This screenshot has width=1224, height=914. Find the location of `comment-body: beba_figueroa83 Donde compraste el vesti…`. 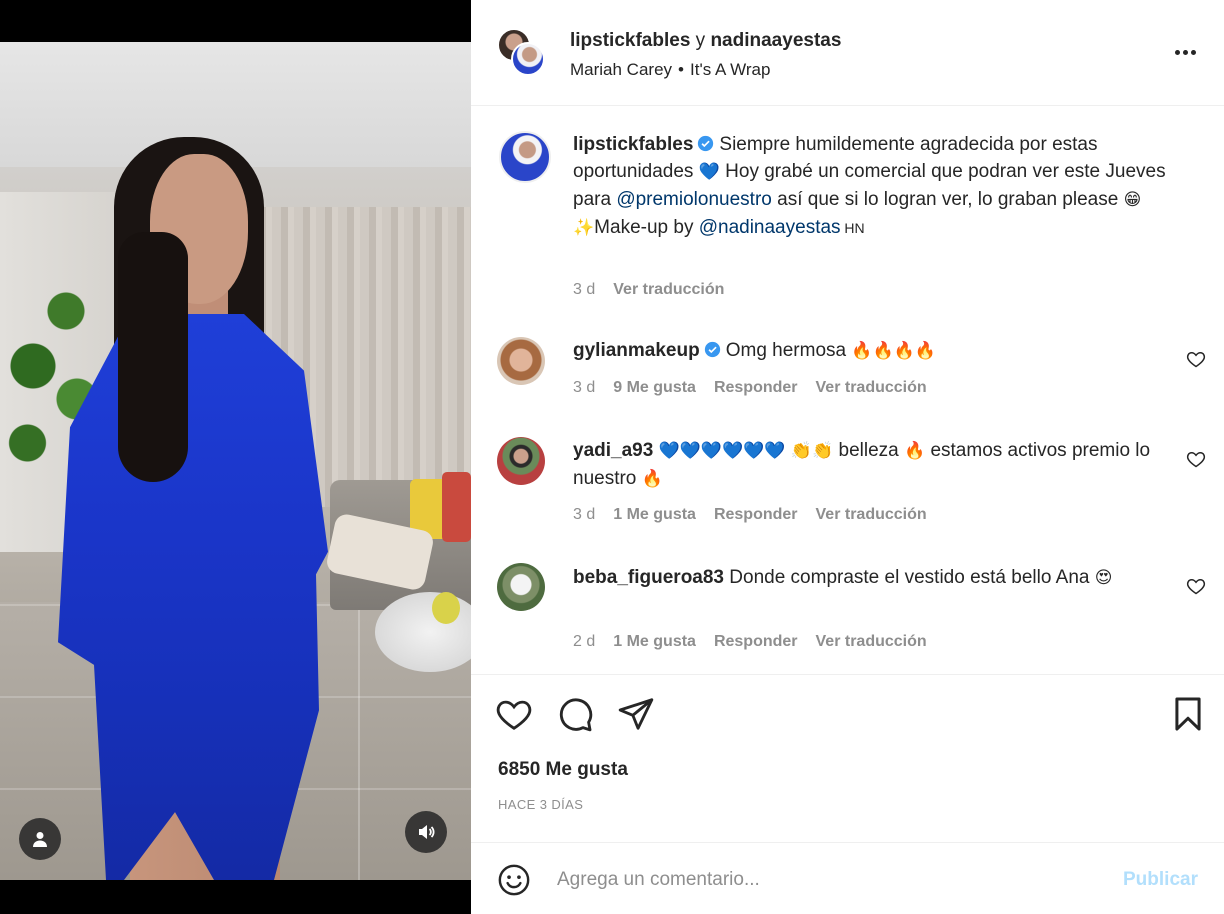

comment-body: beba_figueroa83 Donde compraste el vesti… is located at coordinates (873, 578).